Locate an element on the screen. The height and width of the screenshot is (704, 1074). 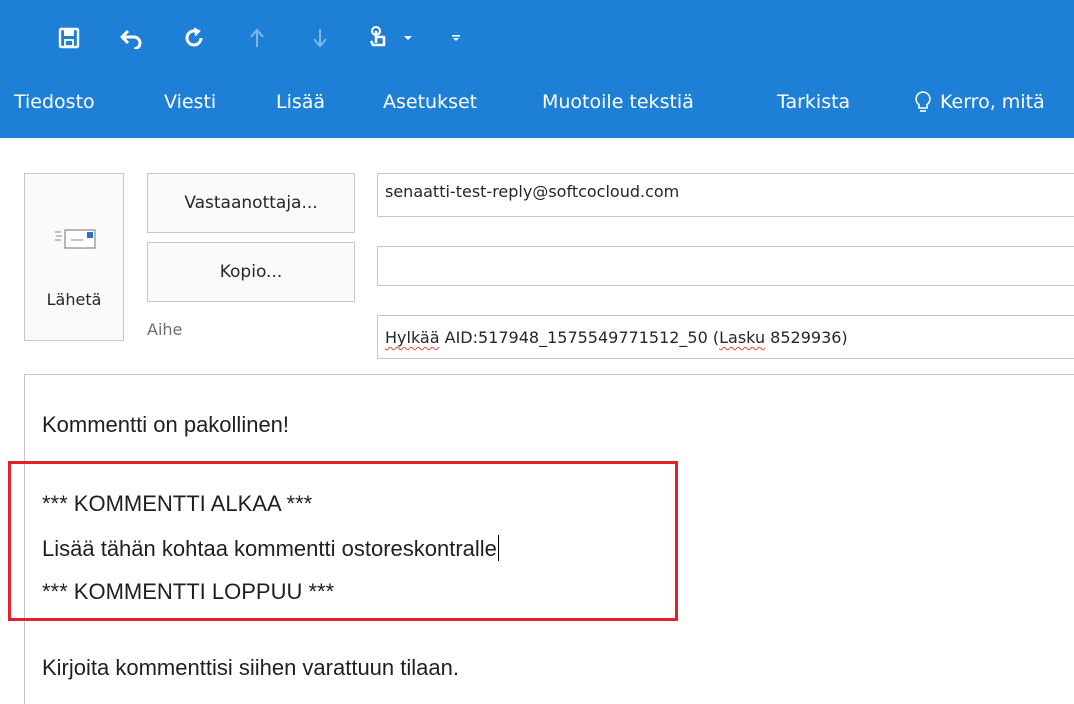
subject-end: 8529936) is located at coordinates (806, 337).